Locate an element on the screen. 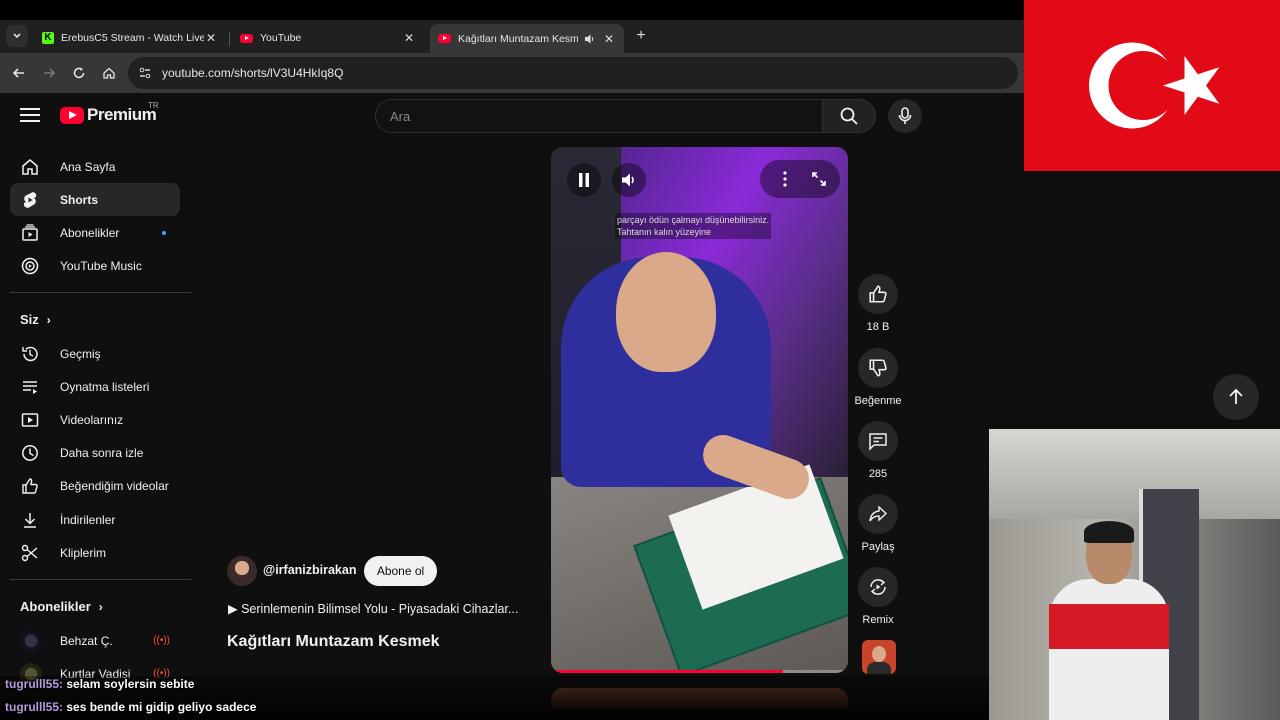  arrow-right-icon is located at coordinates (50, 73).